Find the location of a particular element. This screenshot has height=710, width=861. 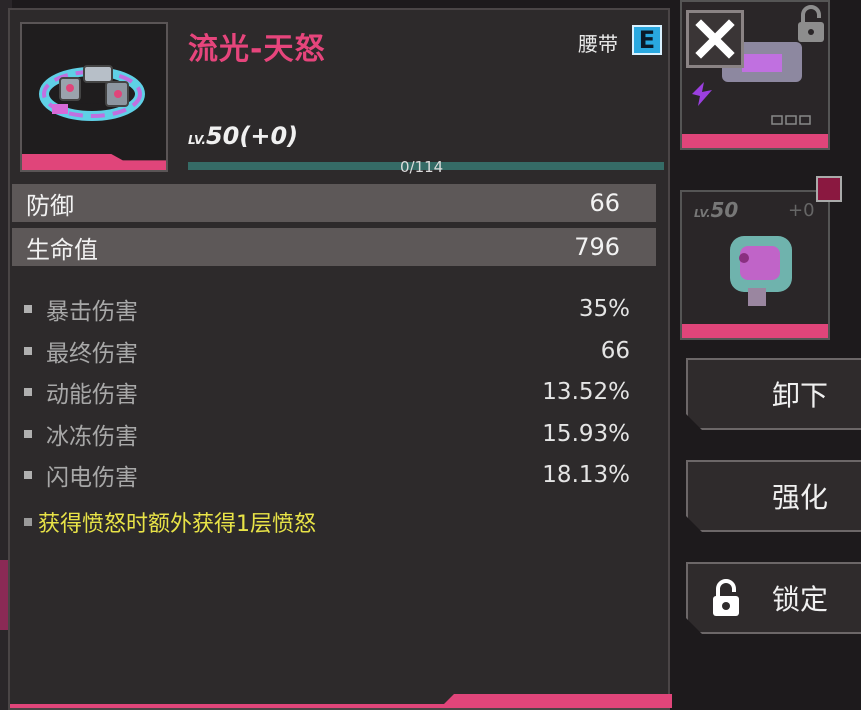

item-icon-frame is located at coordinates (94, 97).